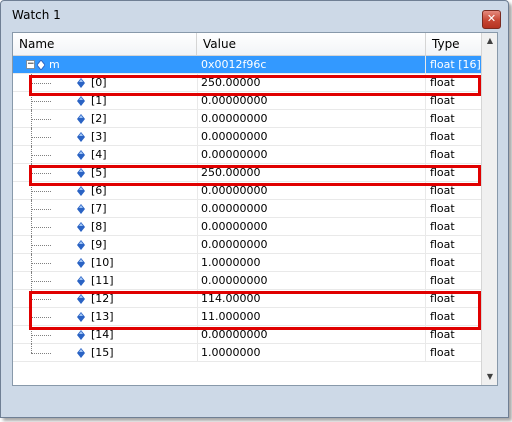  I want to click on name-cell: [6], so click(105, 191).